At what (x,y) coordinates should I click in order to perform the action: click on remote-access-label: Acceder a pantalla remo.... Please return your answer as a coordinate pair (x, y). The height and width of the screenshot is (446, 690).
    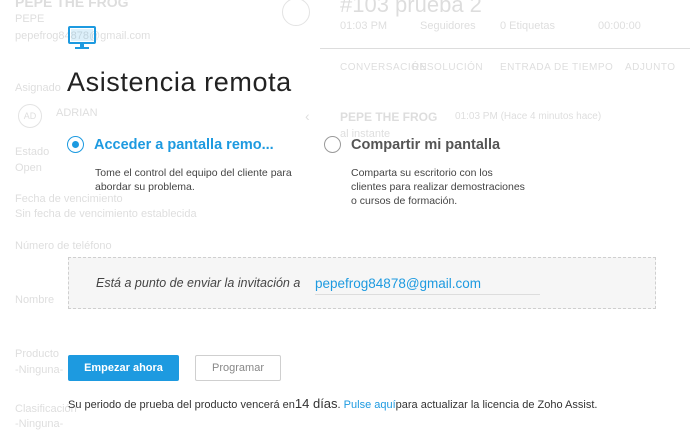
    Looking at the image, I should click on (184, 145).